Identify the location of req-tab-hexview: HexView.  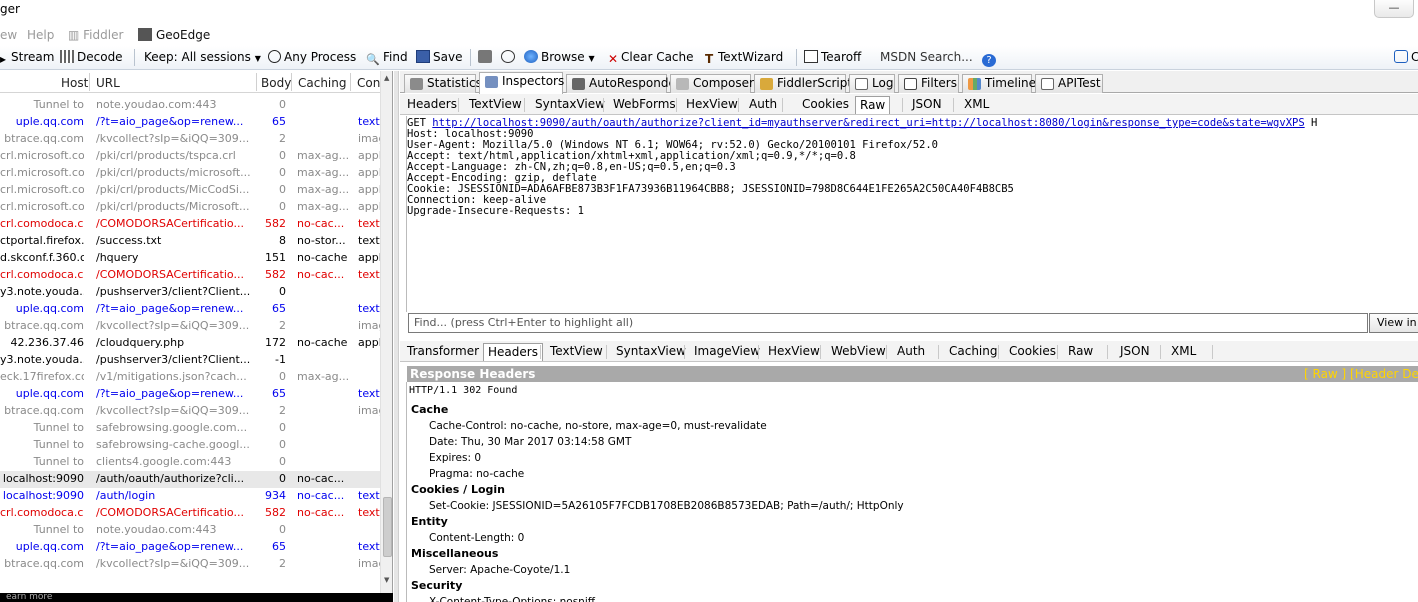
(712, 104).